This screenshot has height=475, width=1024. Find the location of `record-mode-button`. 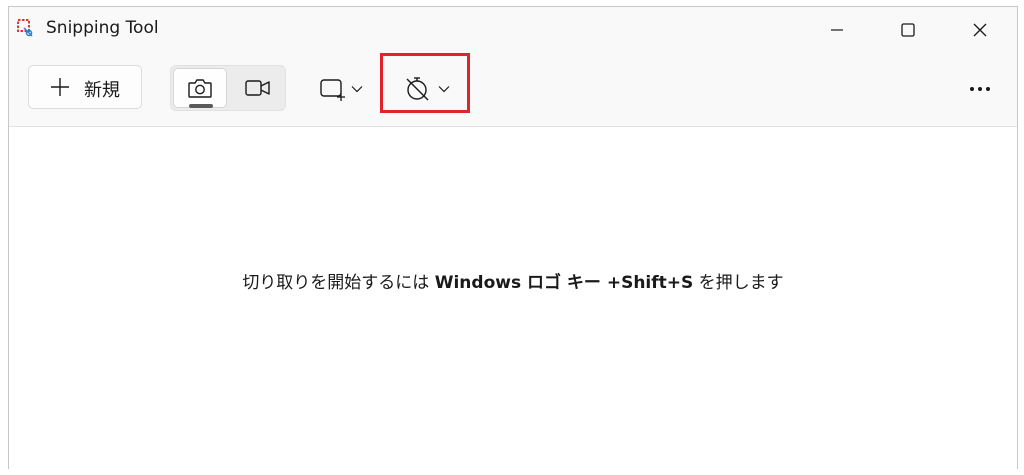

record-mode-button is located at coordinates (258, 88).